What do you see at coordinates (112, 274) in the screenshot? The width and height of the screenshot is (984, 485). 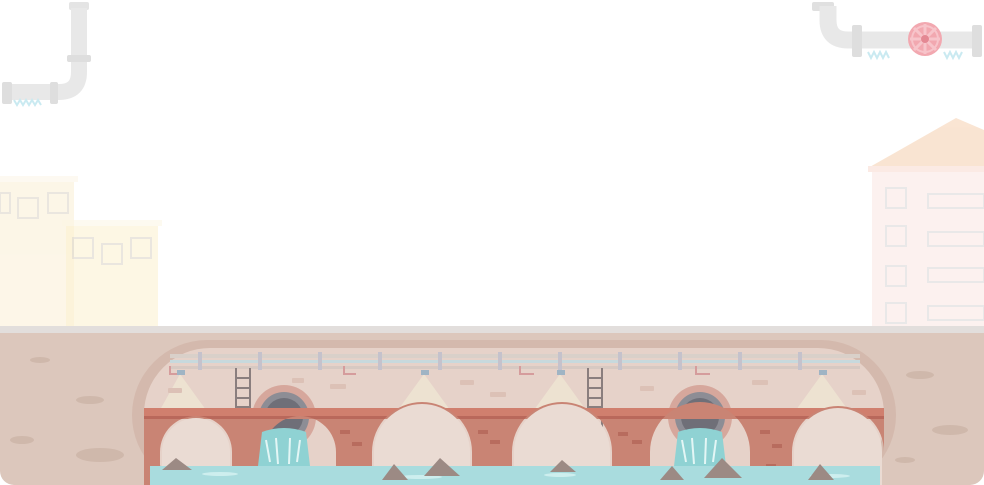 I see `left-building-short` at bounding box center [112, 274].